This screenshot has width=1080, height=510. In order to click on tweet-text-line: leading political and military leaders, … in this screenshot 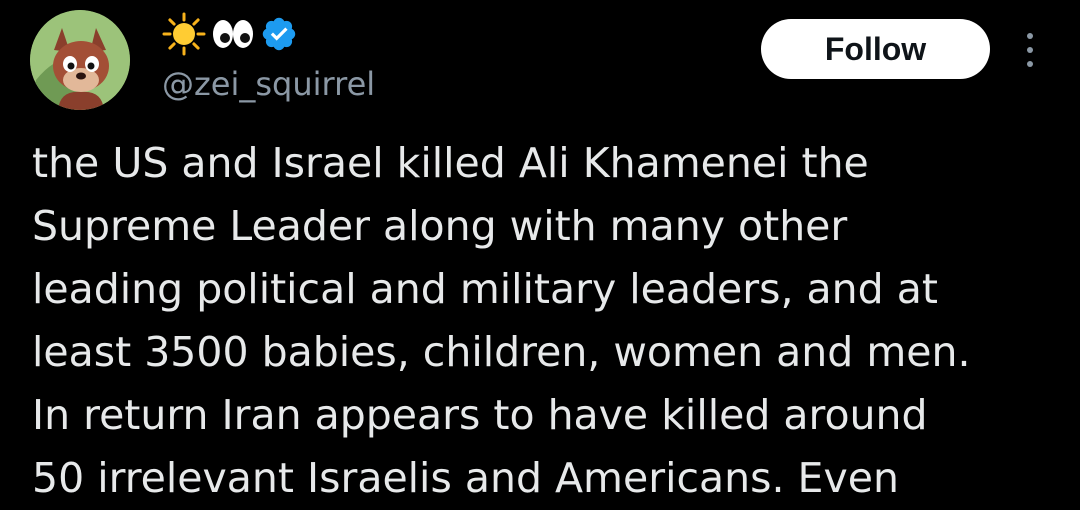, I will do `click(485, 289)`.